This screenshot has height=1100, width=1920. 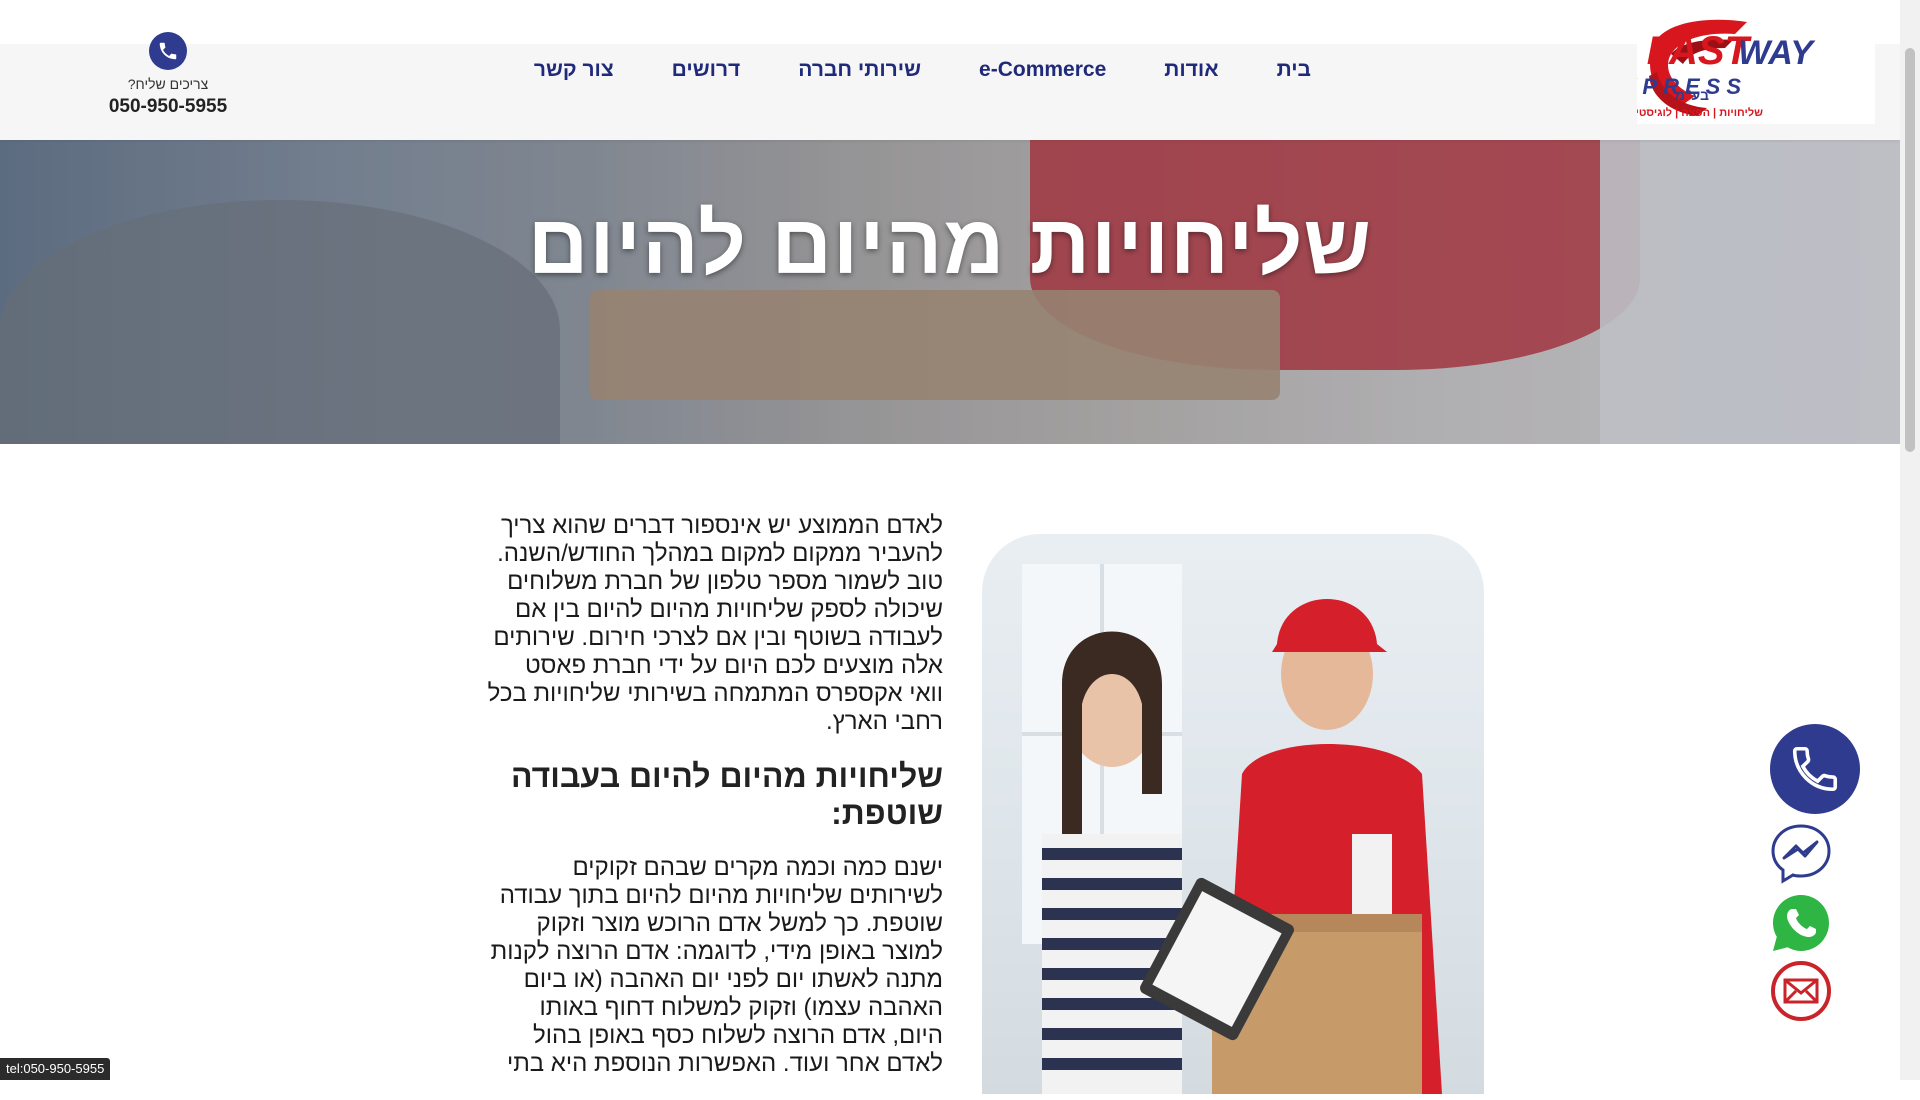 I want to click on email-icon, so click(x=1801, y=991).